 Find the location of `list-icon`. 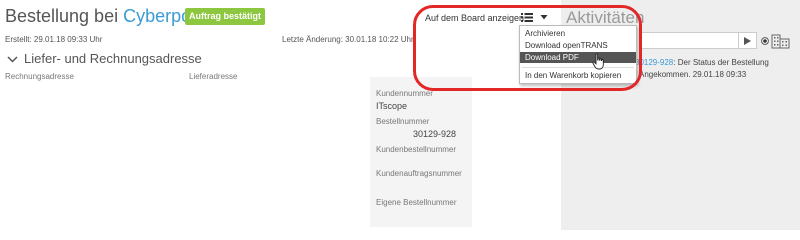

list-icon is located at coordinates (527, 17).